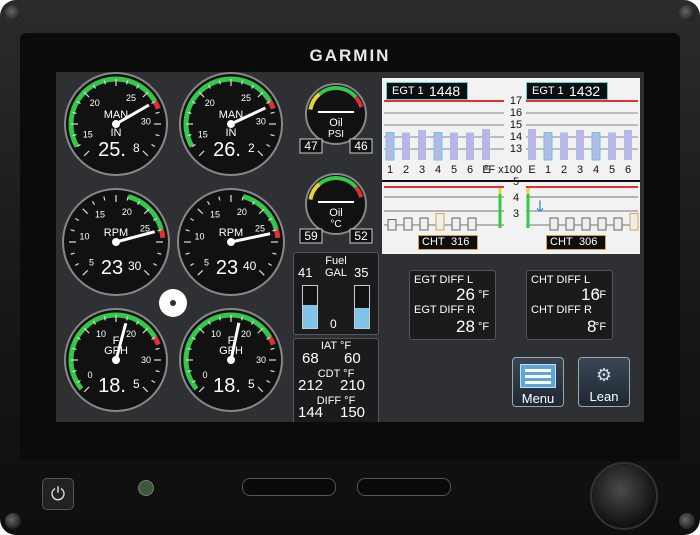  I want to click on rpm_left-tick-label: 15, so click(100, 214).